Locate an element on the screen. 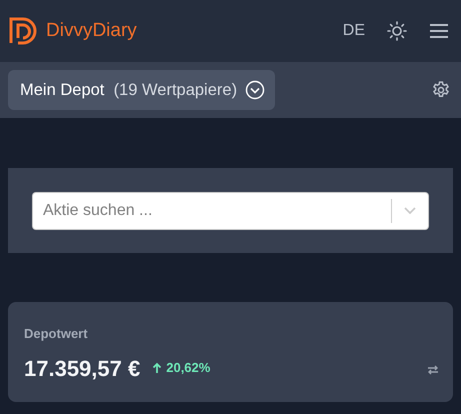  portfolio-value: 17.359,57 € is located at coordinates (82, 368).